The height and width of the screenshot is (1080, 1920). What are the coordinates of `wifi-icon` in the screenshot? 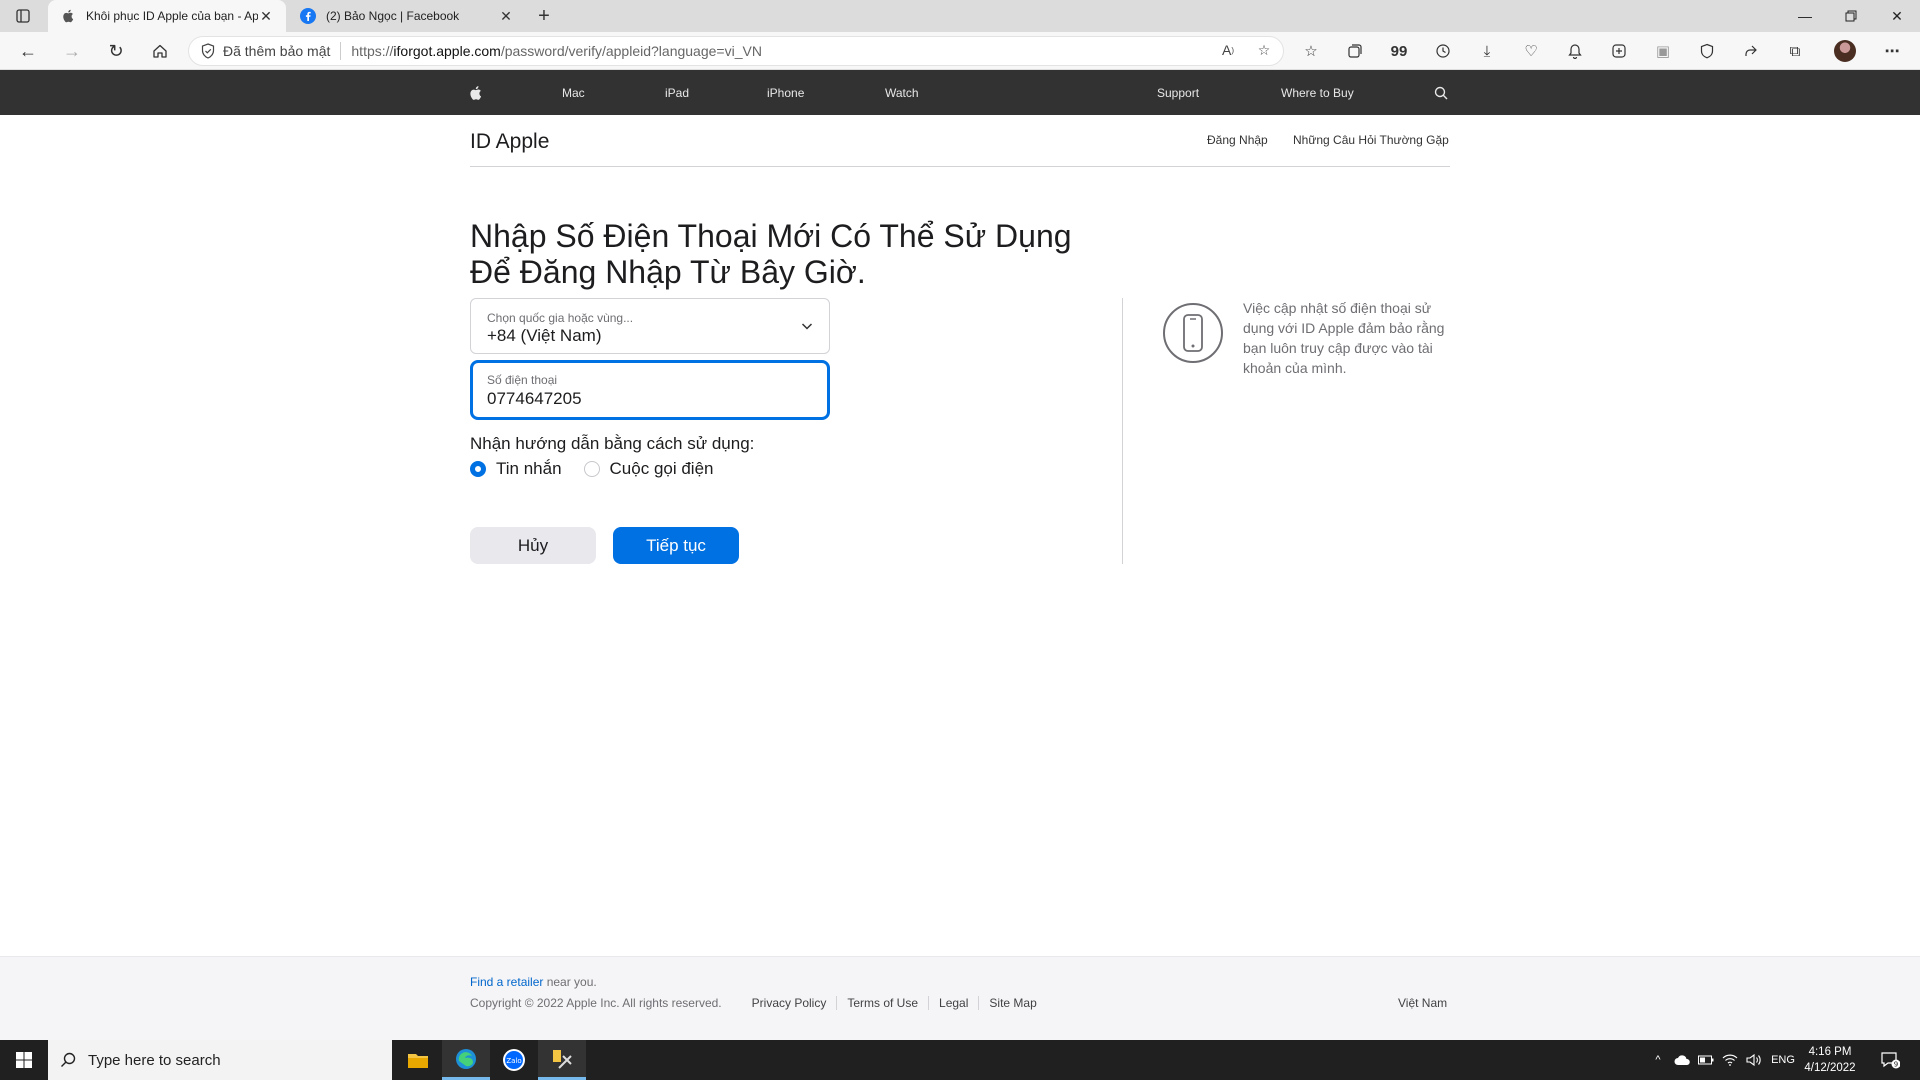 It's located at (1730, 1060).